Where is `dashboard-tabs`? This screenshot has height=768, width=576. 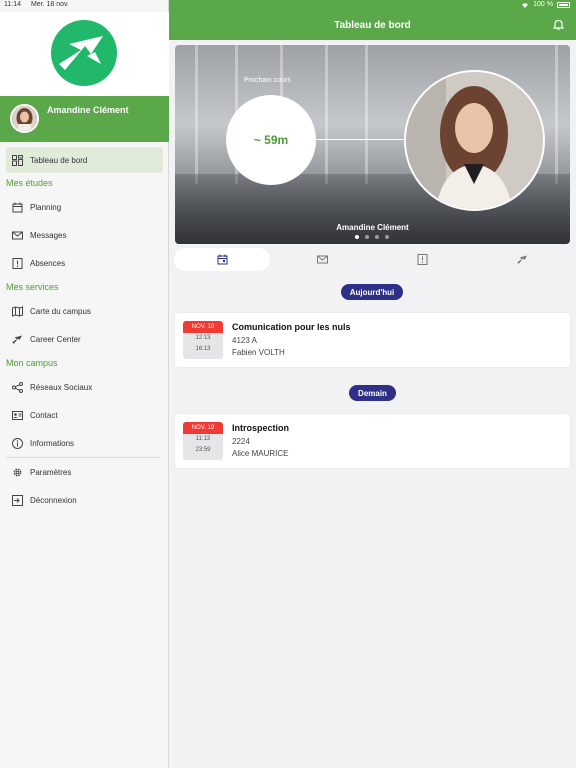
dashboard-tabs is located at coordinates (373, 259).